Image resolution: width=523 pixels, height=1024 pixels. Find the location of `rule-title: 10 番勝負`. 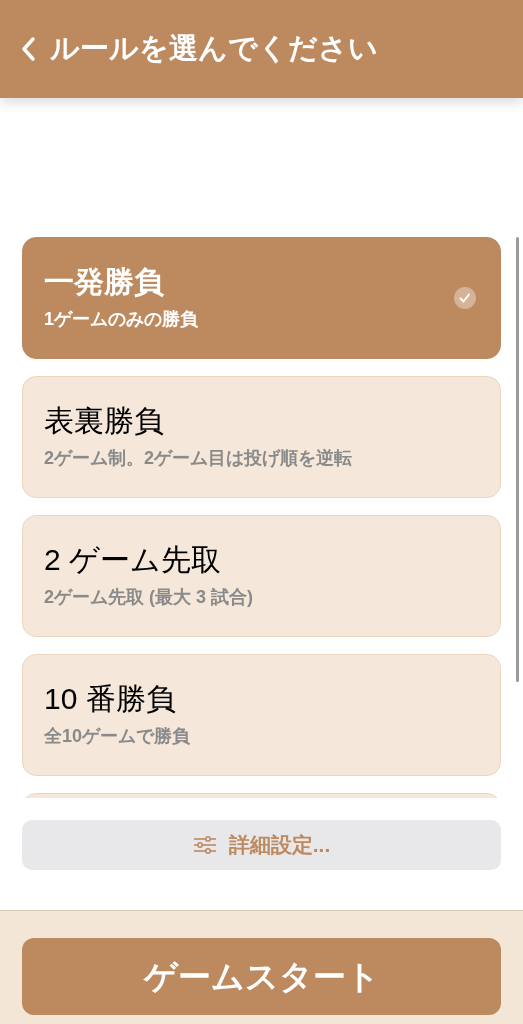

rule-title: 10 番勝負 is located at coordinates (110, 698).